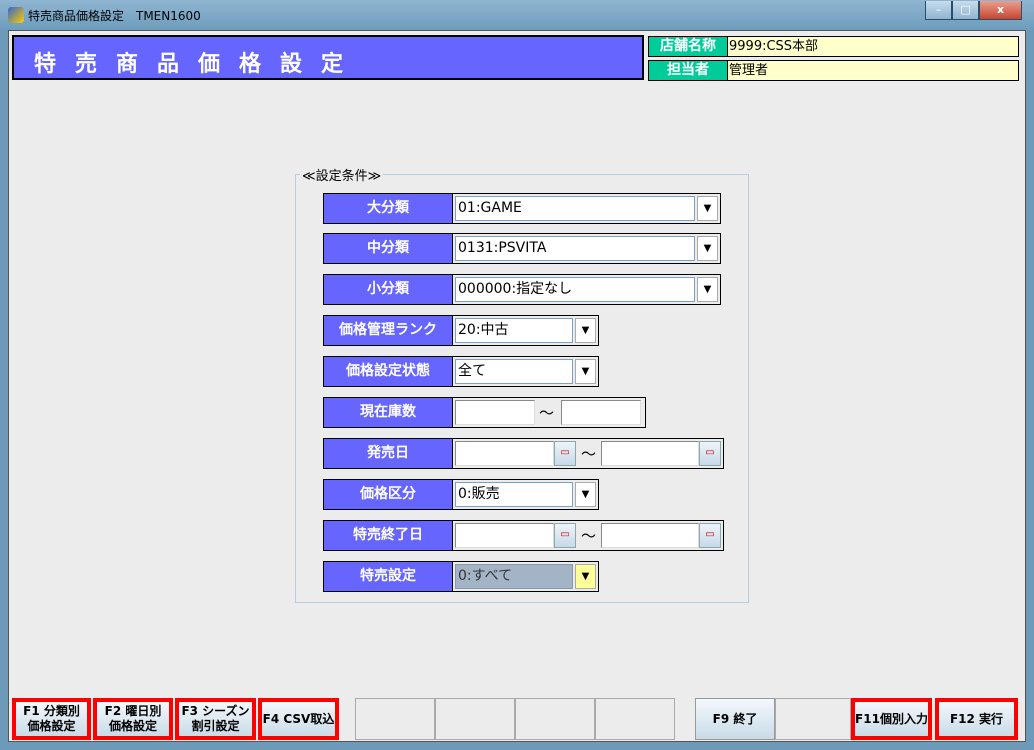 The image size is (1034, 750). Describe the element at coordinates (388, 412) in the screenshot. I see `stock-label: 現在庫数` at that location.